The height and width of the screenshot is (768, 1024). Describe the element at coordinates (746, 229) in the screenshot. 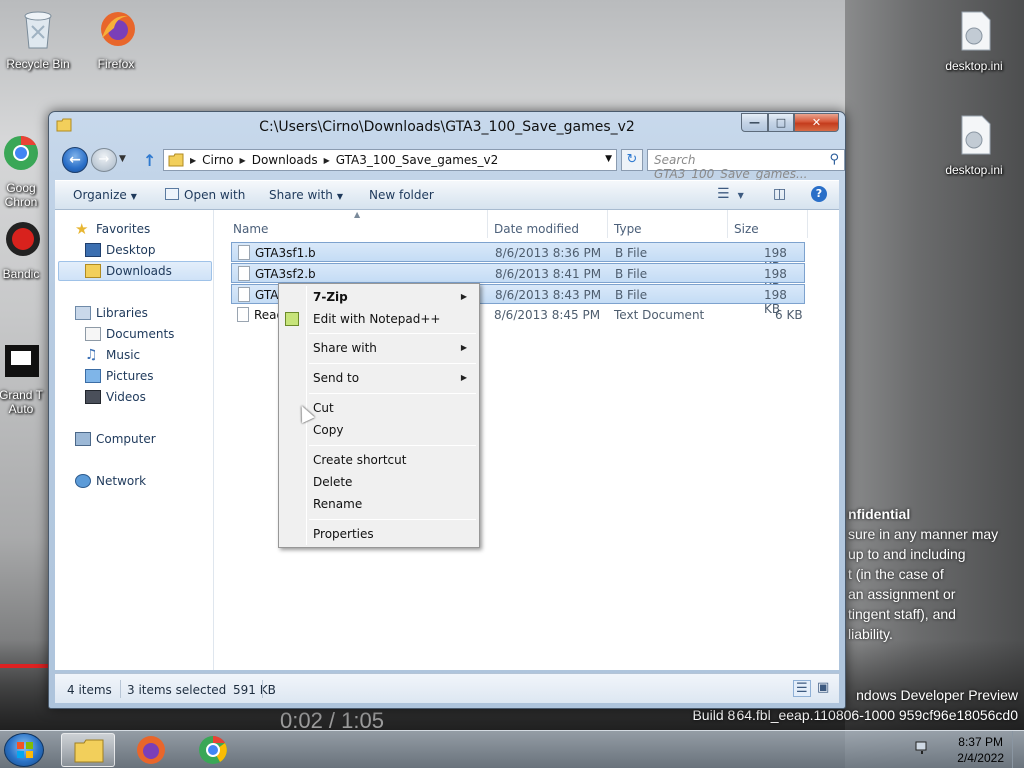

I see `column-header-size: Size` at that location.